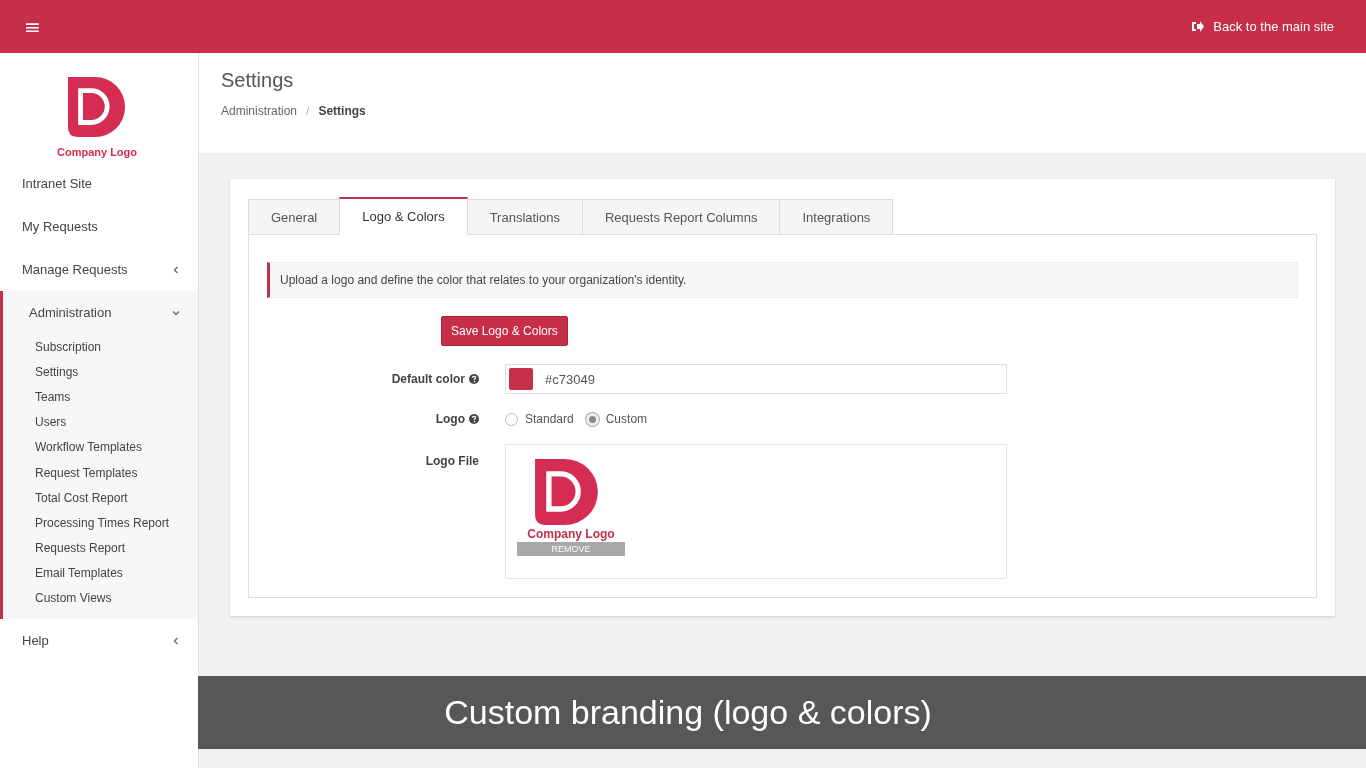 This screenshot has width=1366, height=768. Describe the element at coordinates (100, 422) in the screenshot. I see `nav-subitem: Users` at that location.